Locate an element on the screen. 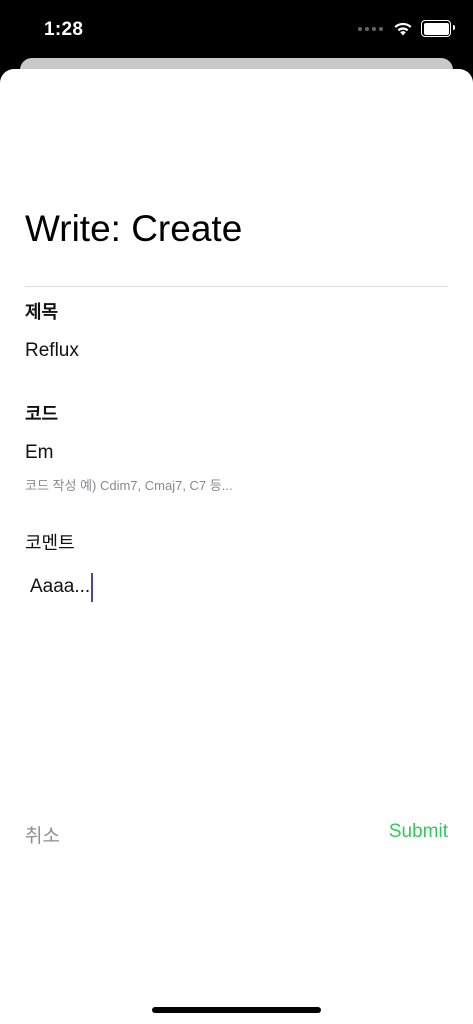  title-field-label: 제목 is located at coordinates (42, 312).